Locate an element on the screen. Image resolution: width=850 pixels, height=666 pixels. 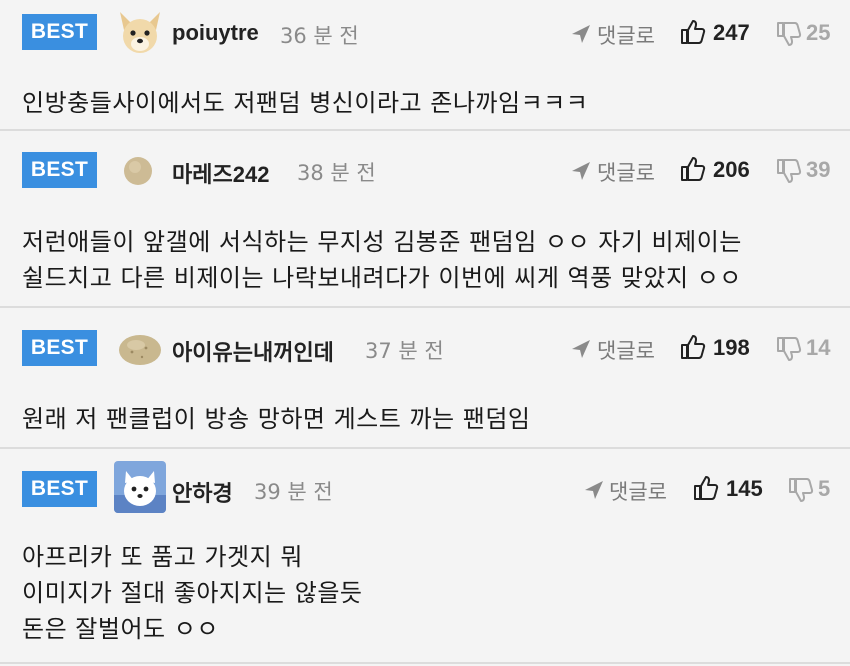
comment-text-line: 쉴드치고 다른 비제이는 나락보내려다가 이번에 씨게 역풍 맞았지 ㅇㅇ is located at coordinates (382, 278).